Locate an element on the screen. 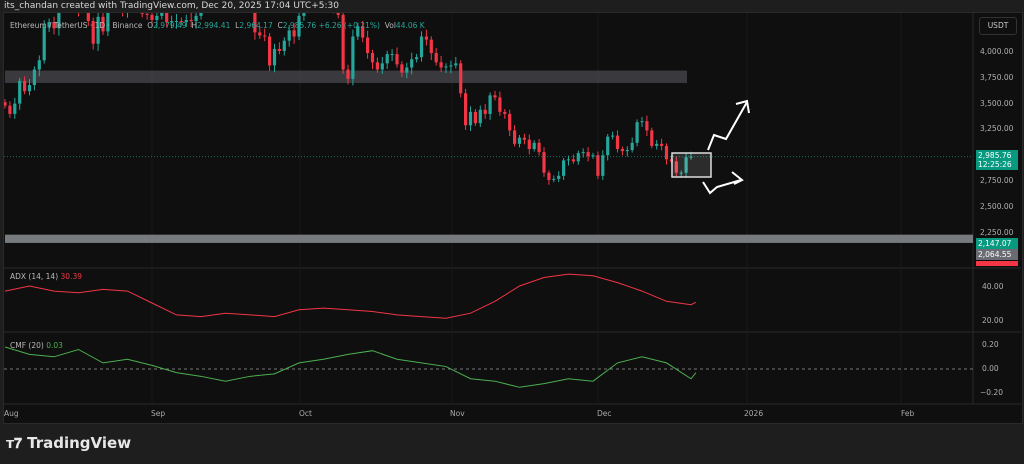 This screenshot has height=464, width=1024. interval: 1D is located at coordinates (100, 25).